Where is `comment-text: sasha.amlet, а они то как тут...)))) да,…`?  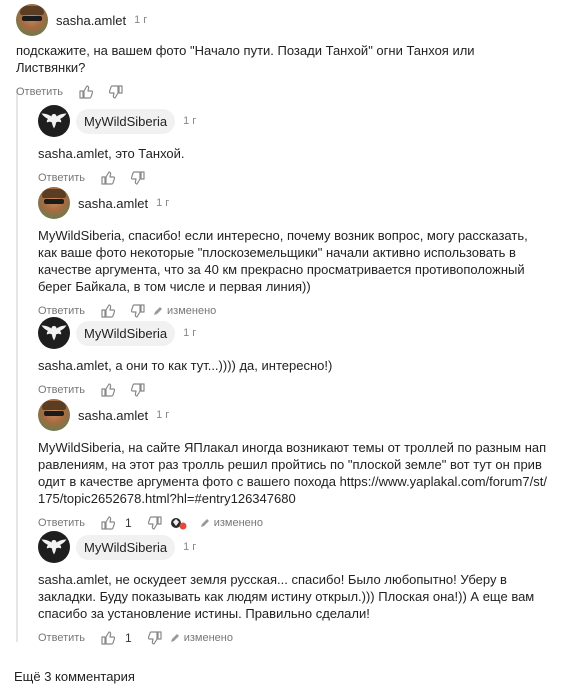 comment-text: sasha.amlet, а они то как тут...)))) да,… is located at coordinates (185, 365).